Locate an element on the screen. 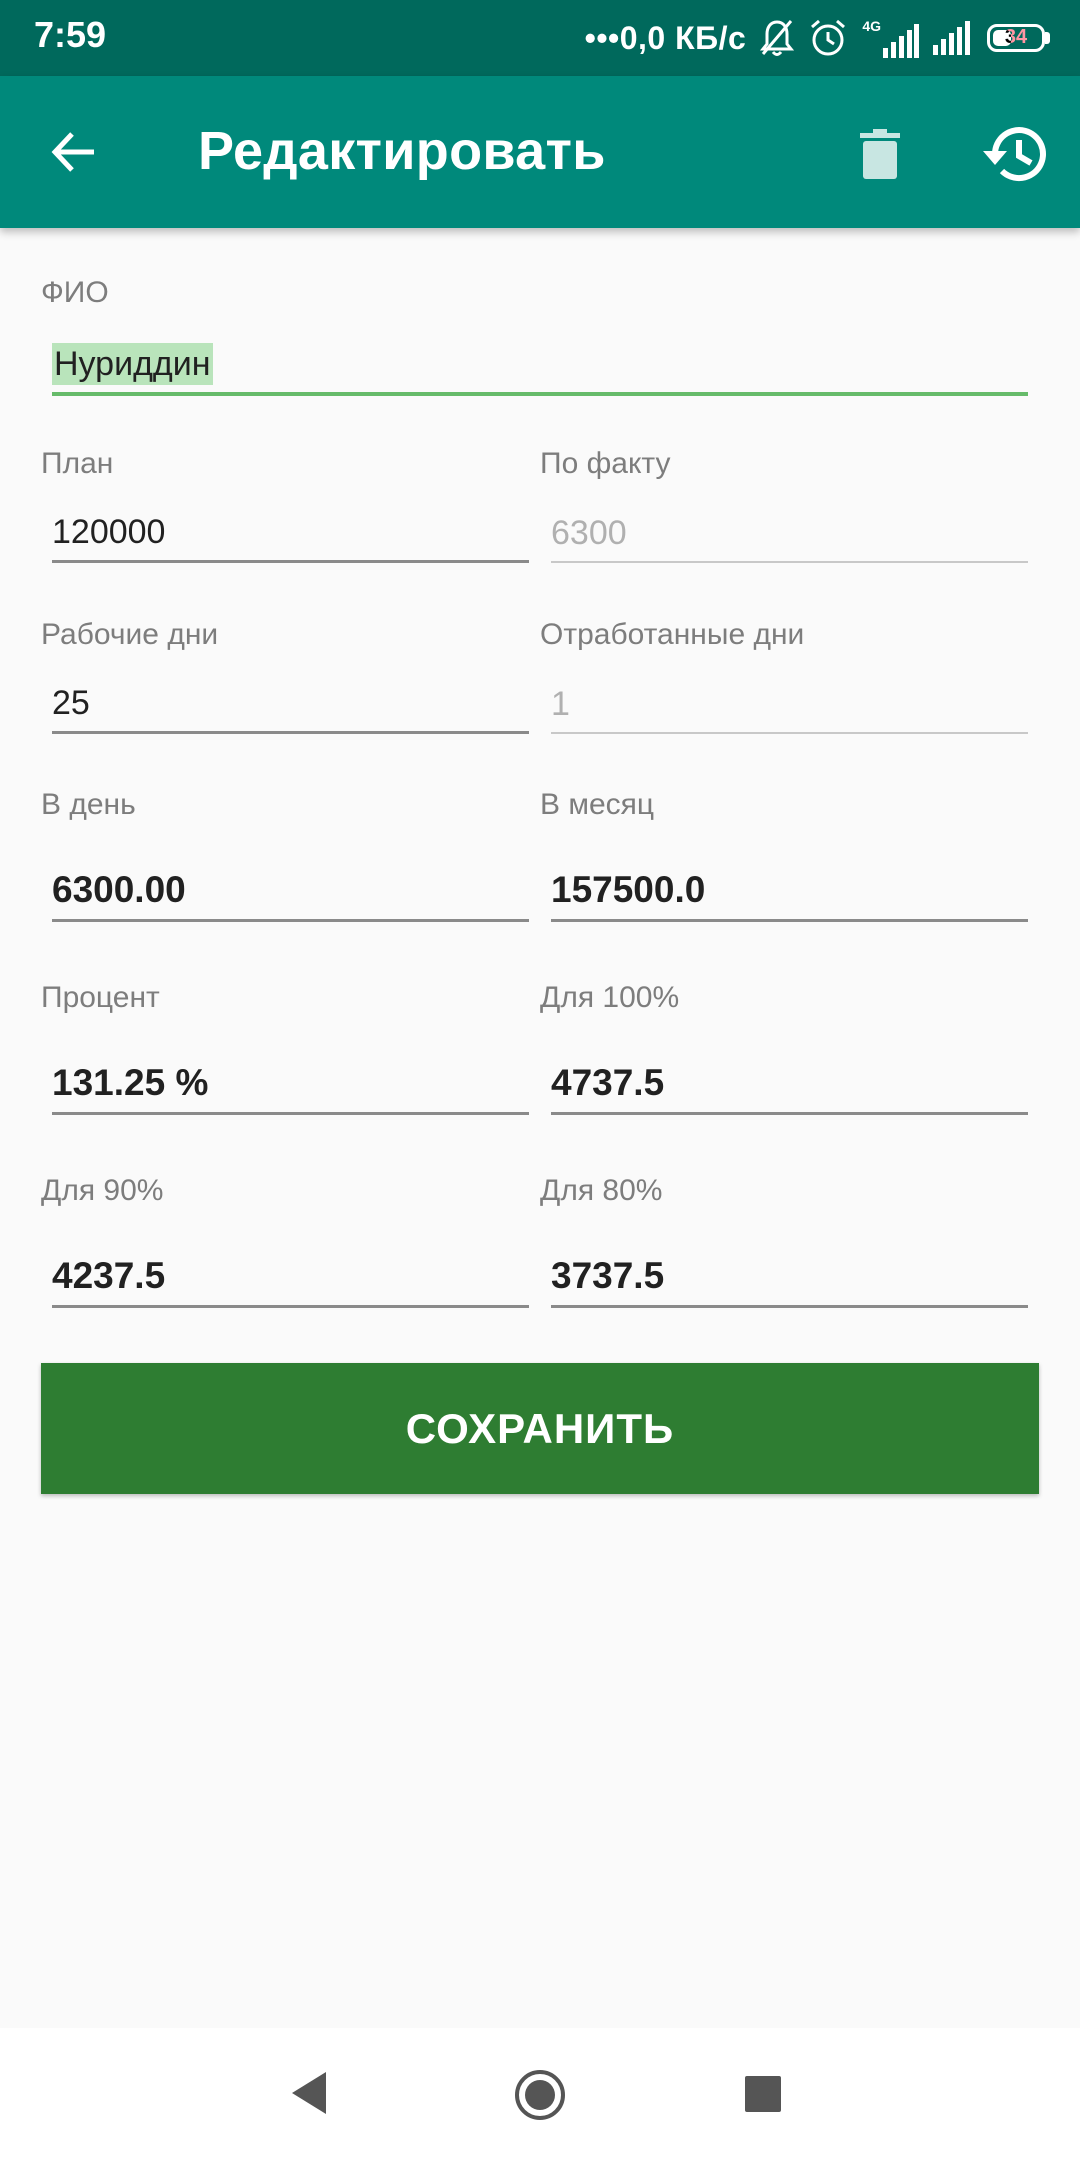  battery-tip is located at coordinates (1047, 38).